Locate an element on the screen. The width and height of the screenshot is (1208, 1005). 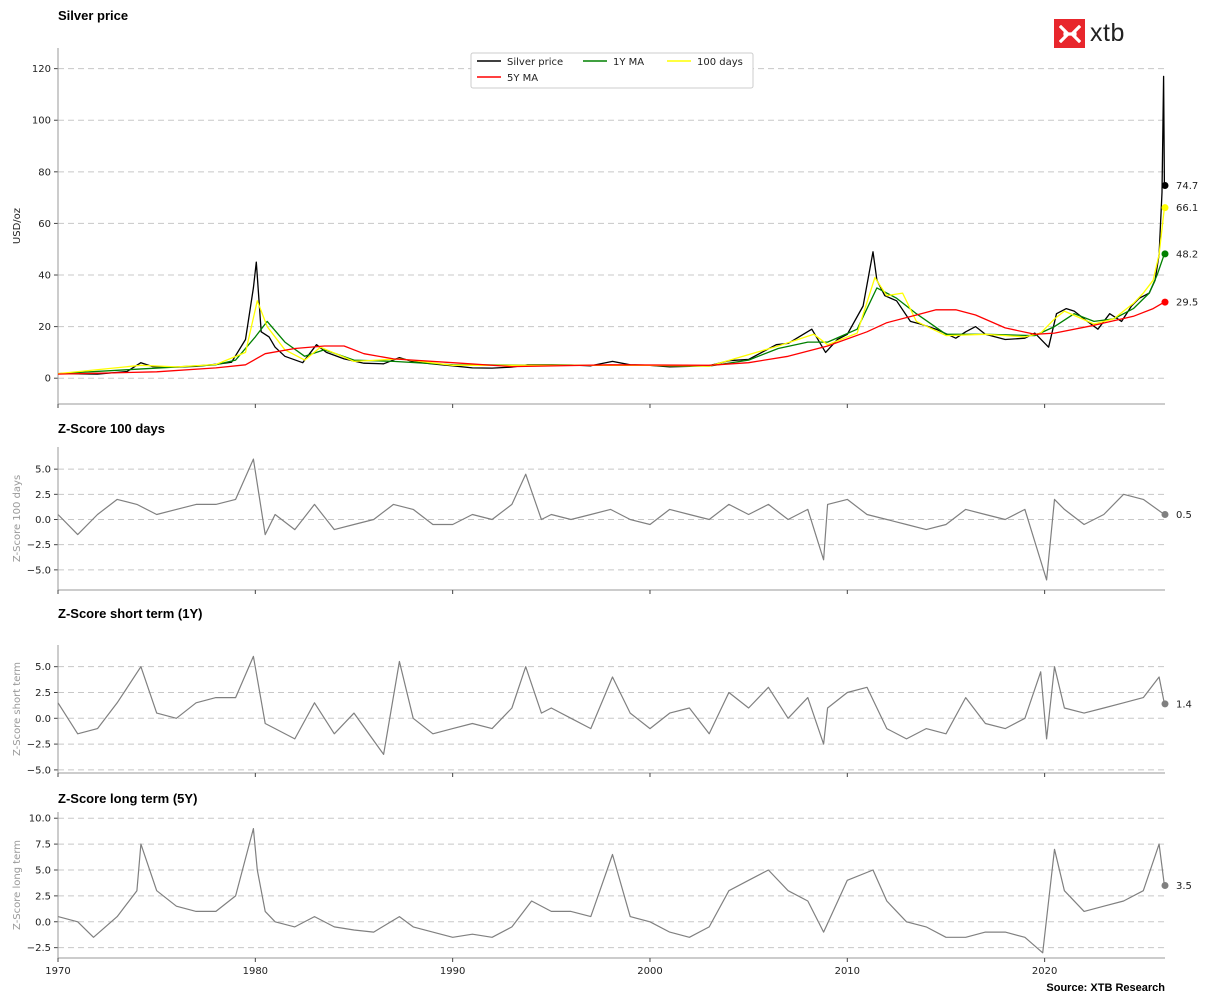
y-tick-label: 40 is located at coordinates (44, 276).